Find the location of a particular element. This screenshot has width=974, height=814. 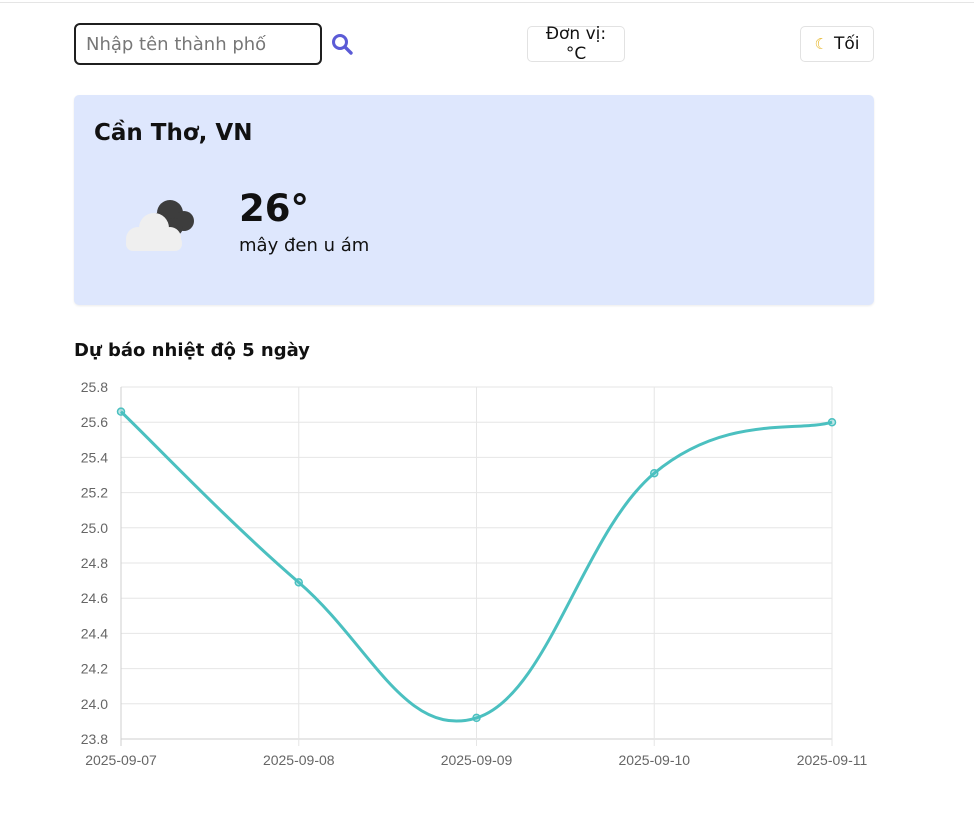

x-tick-label: 2025-09-08 is located at coordinates (299, 760).